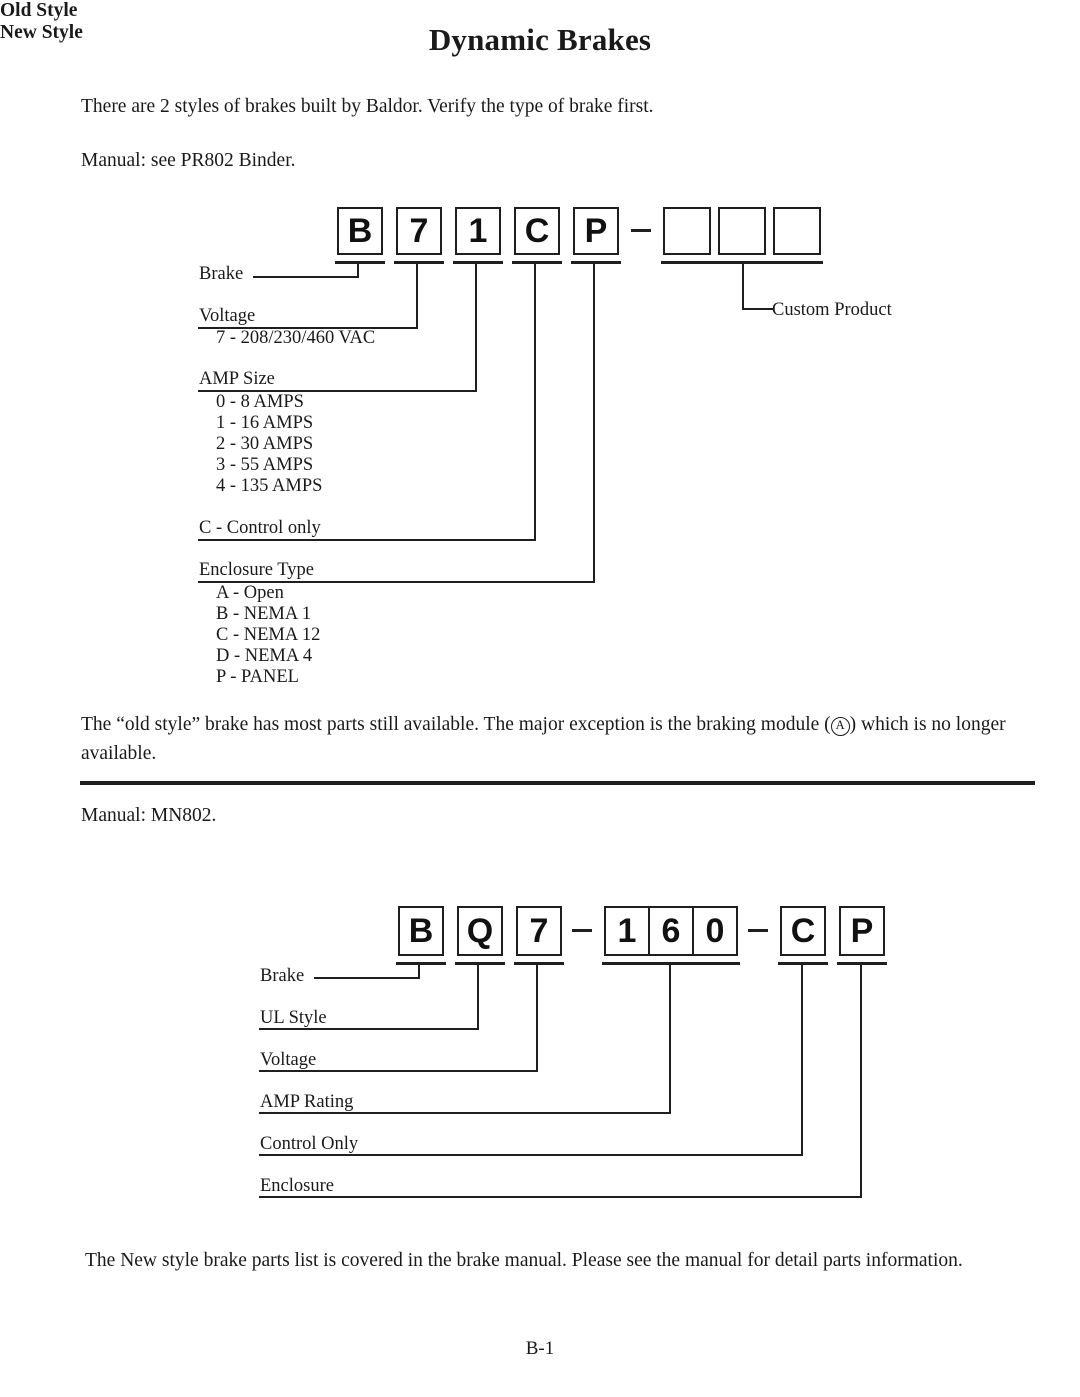  Describe the element at coordinates (594, 422) in the screenshot. I see `old-leader-enclosure-vertical` at that location.